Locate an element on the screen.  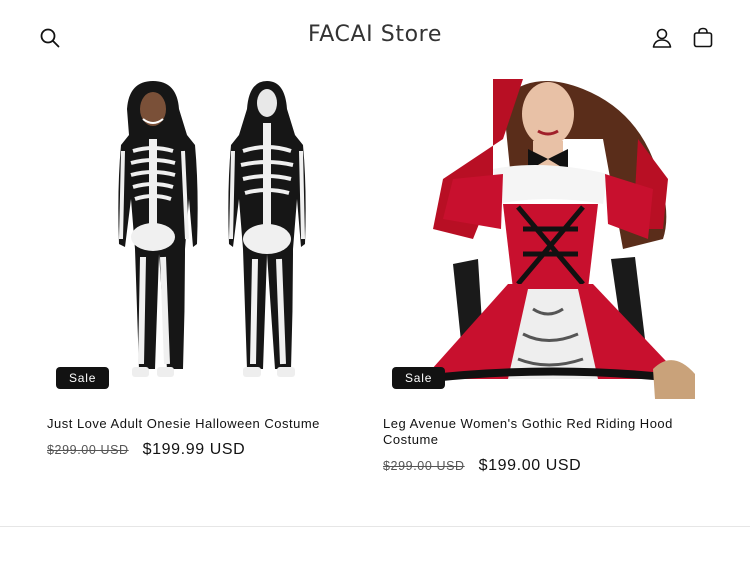
cart-icon is located at coordinates (703, 37).